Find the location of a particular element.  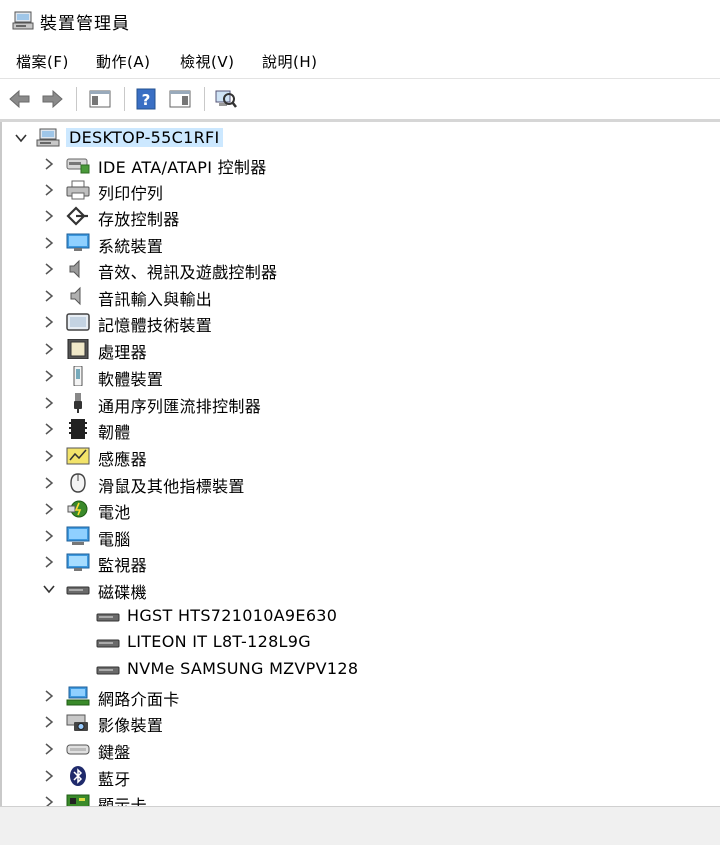

mouse-icon is located at coordinates (78, 483).